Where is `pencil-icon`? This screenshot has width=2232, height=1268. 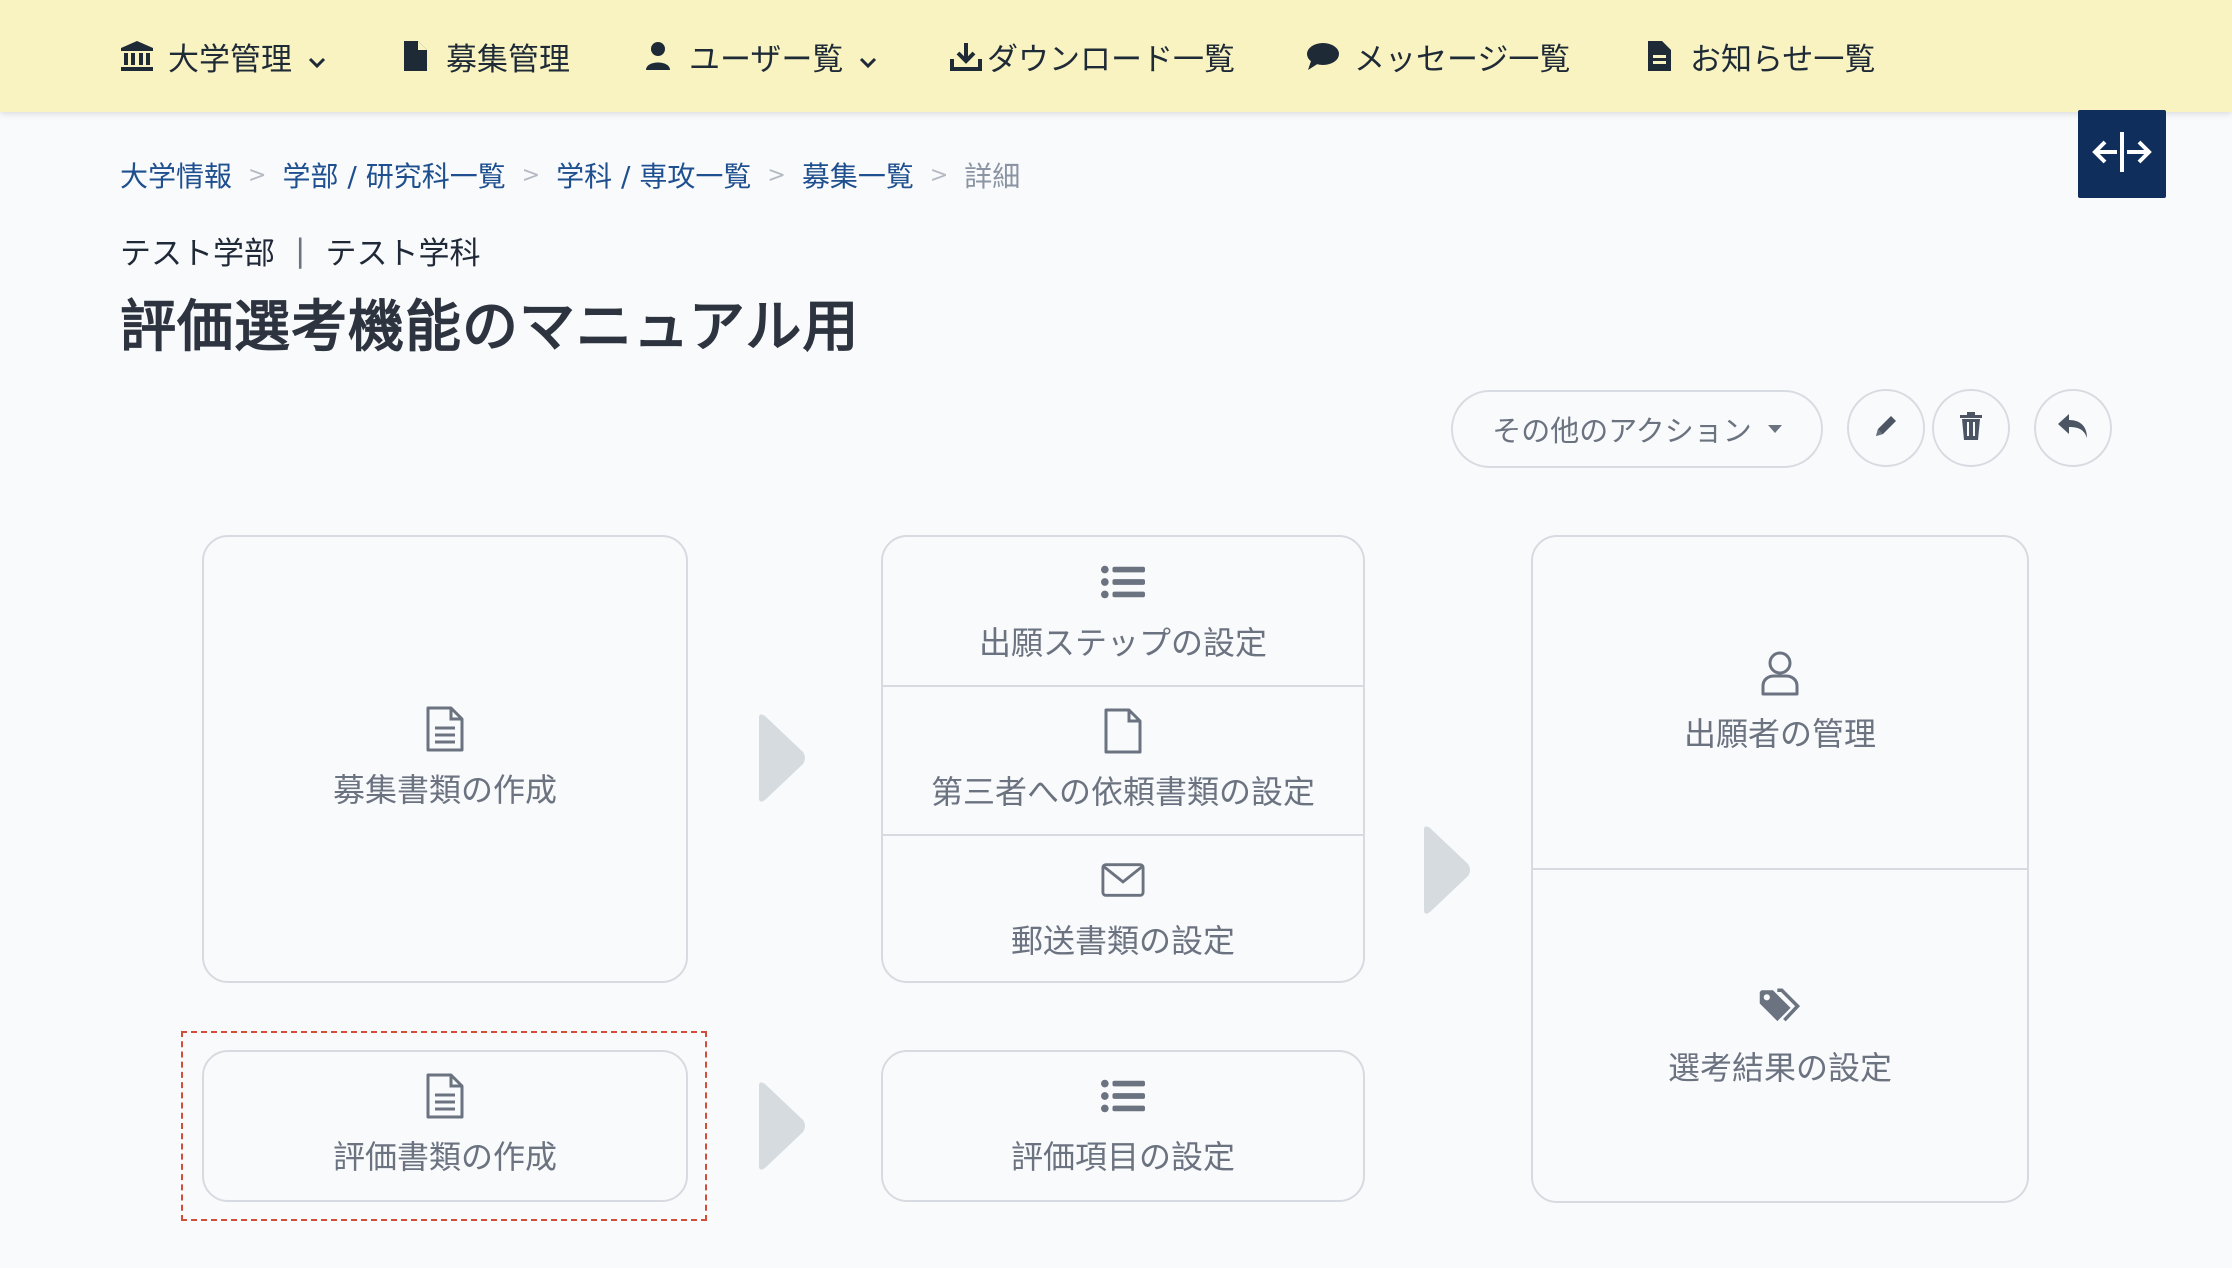 pencil-icon is located at coordinates (1886, 428).